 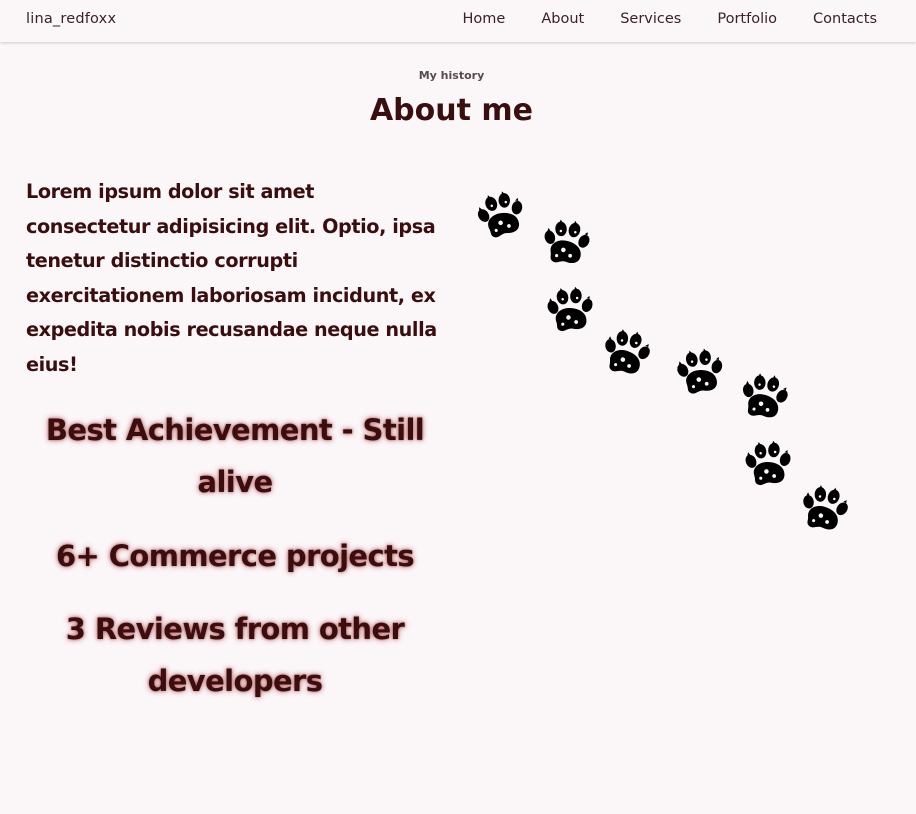 What do you see at coordinates (451, 75) in the screenshot?
I see `section-eyebrow: My history` at bounding box center [451, 75].